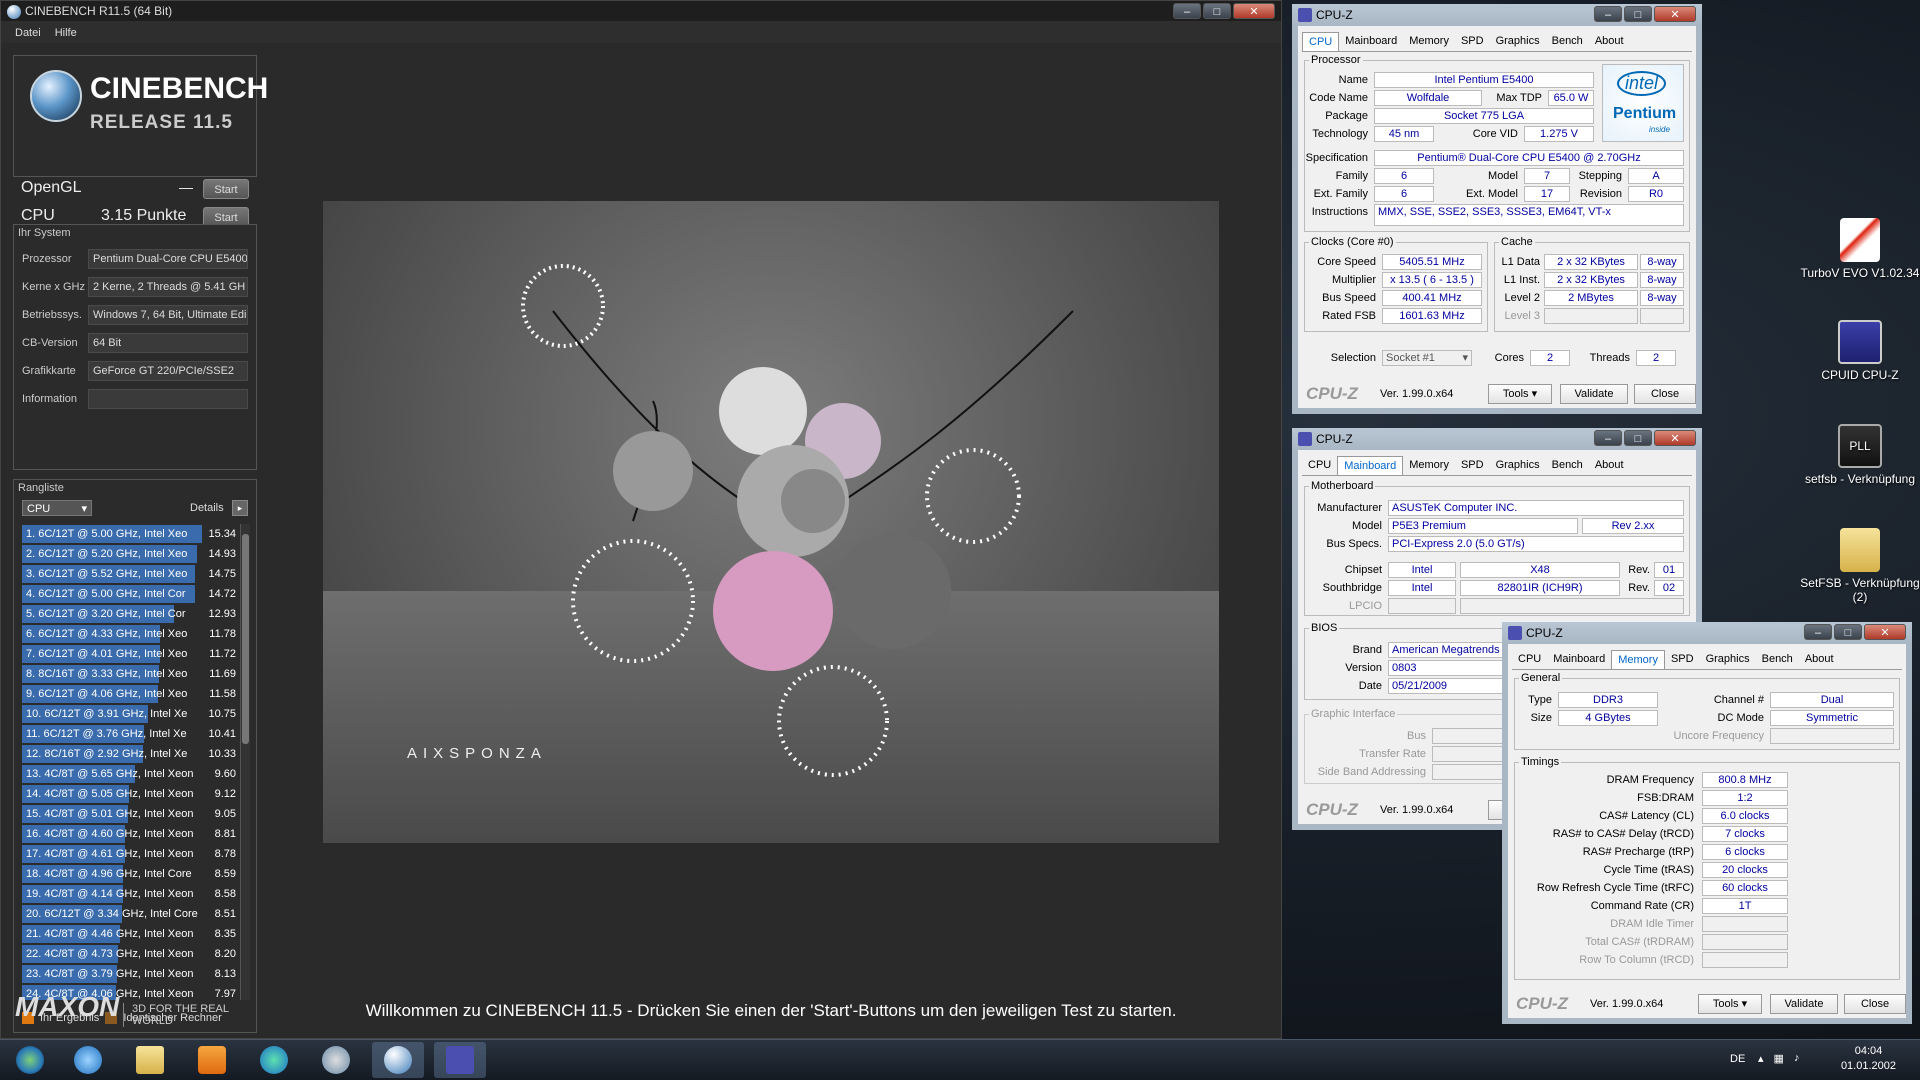 The image size is (1920, 1080). What do you see at coordinates (222, 754) in the screenshot?
I see `ranking-score: 10.33` at bounding box center [222, 754].